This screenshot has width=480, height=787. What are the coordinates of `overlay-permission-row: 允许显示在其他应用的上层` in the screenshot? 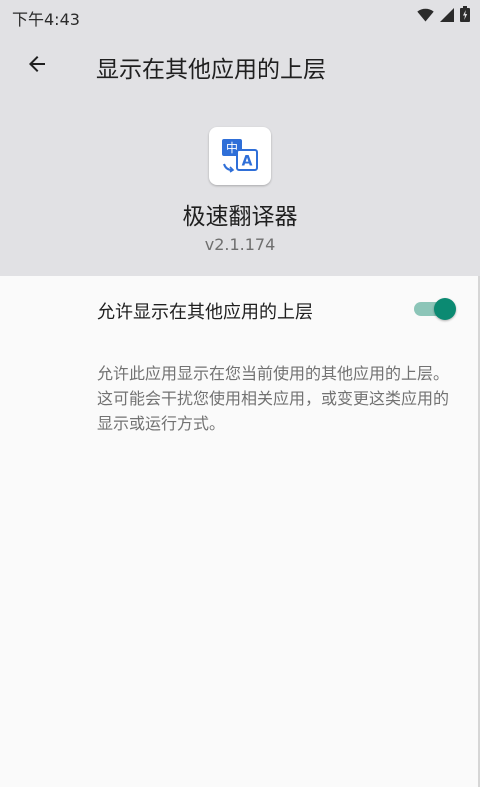 It's located at (240, 310).